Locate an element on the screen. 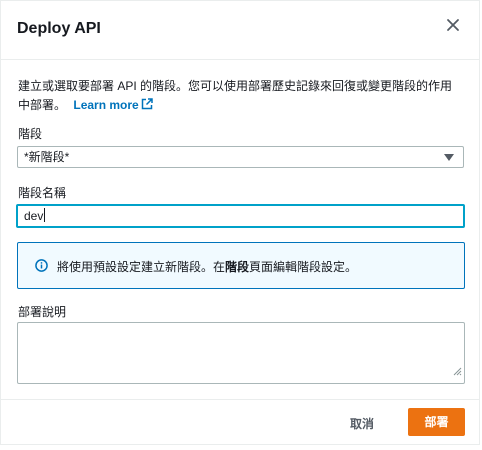 This screenshot has width=482, height=450. stage-select: *新階段* is located at coordinates (240, 157).